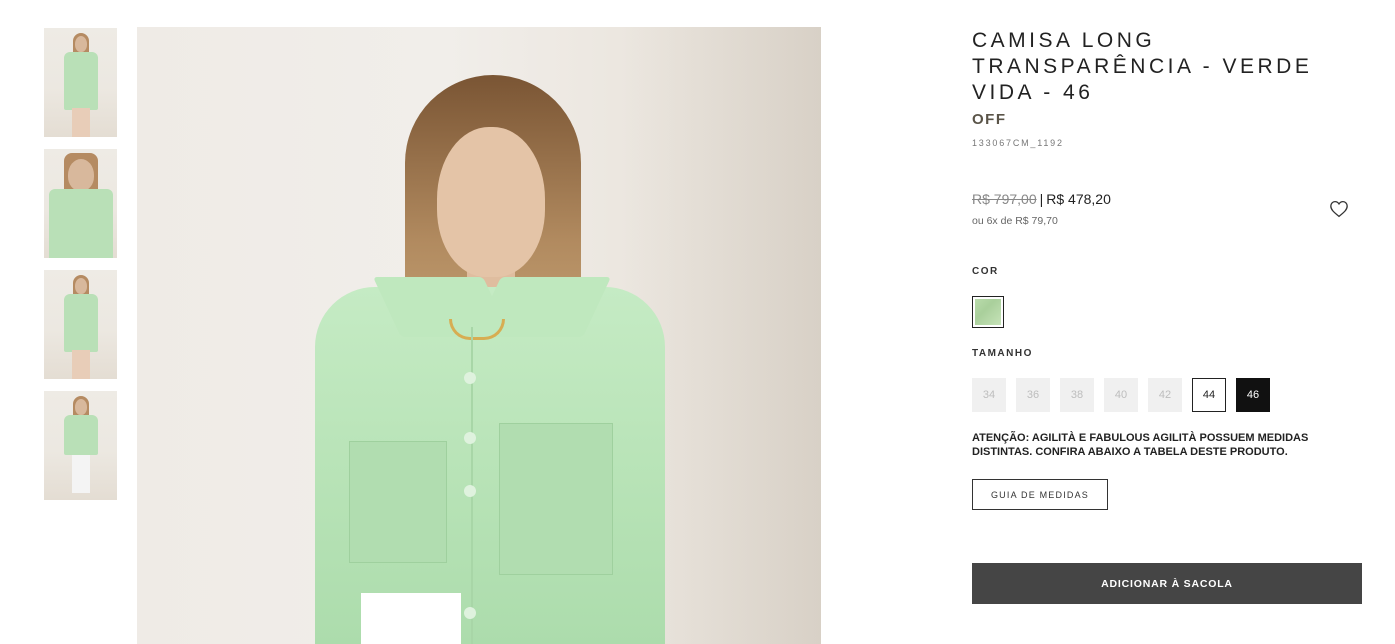  What do you see at coordinates (1165, 395) in the screenshot?
I see `size-option-42: 42` at bounding box center [1165, 395].